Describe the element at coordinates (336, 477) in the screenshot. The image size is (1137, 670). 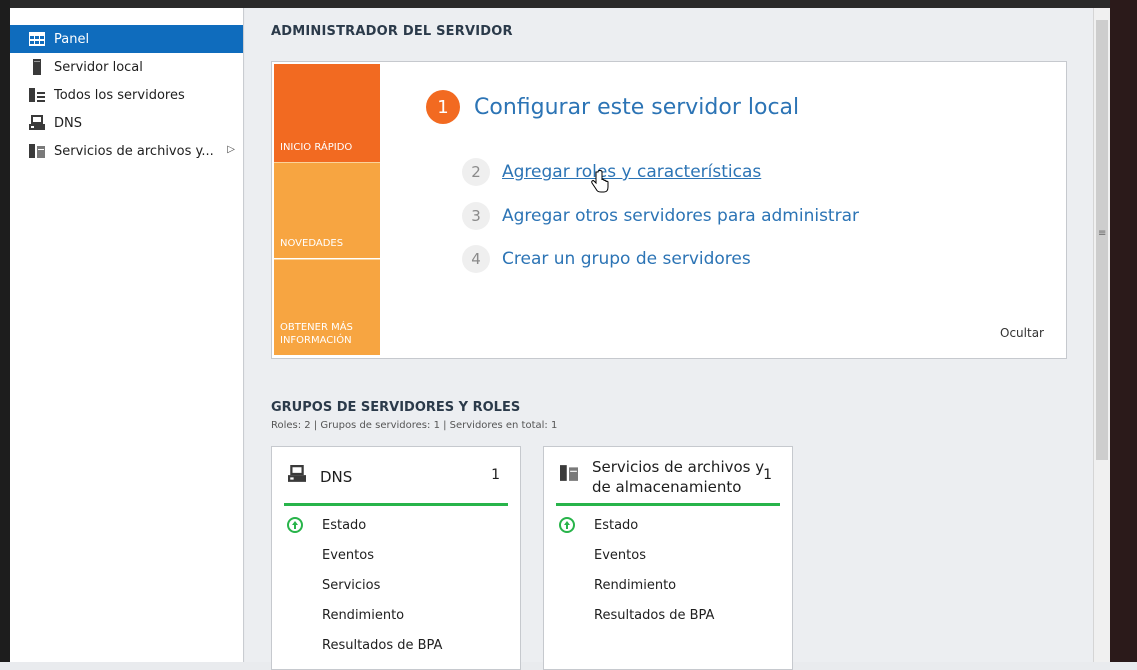
I see `card-title: DNS` at that location.